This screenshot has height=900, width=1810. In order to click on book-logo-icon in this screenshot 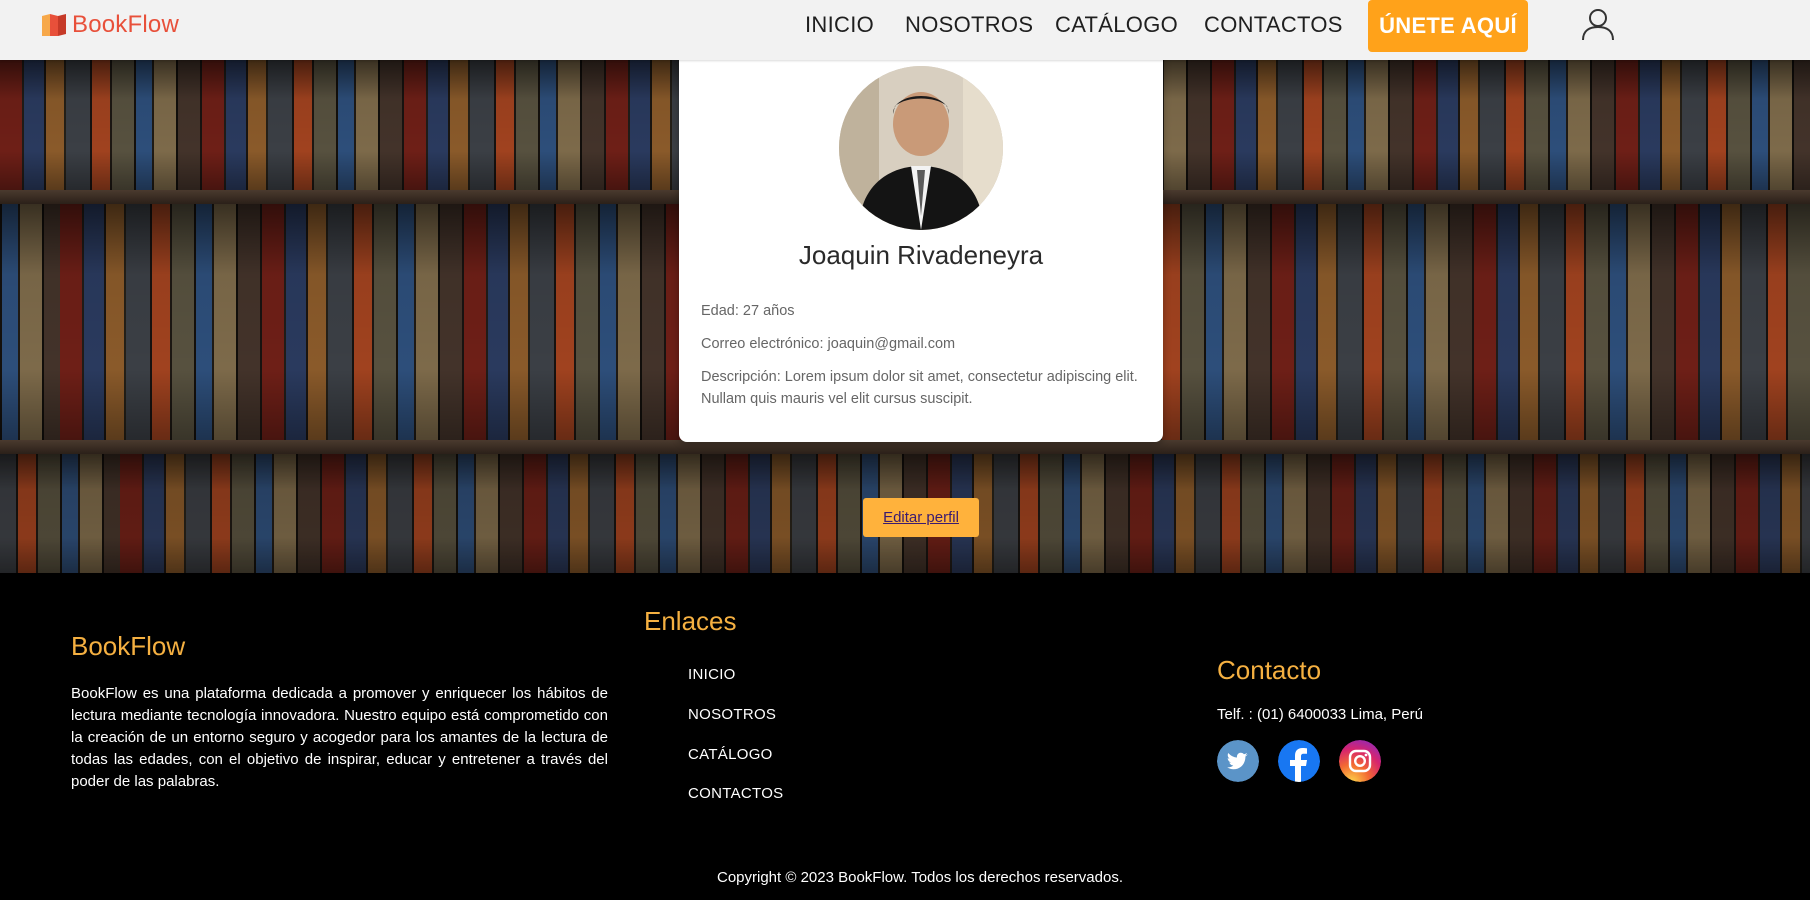, I will do `click(54, 25)`.